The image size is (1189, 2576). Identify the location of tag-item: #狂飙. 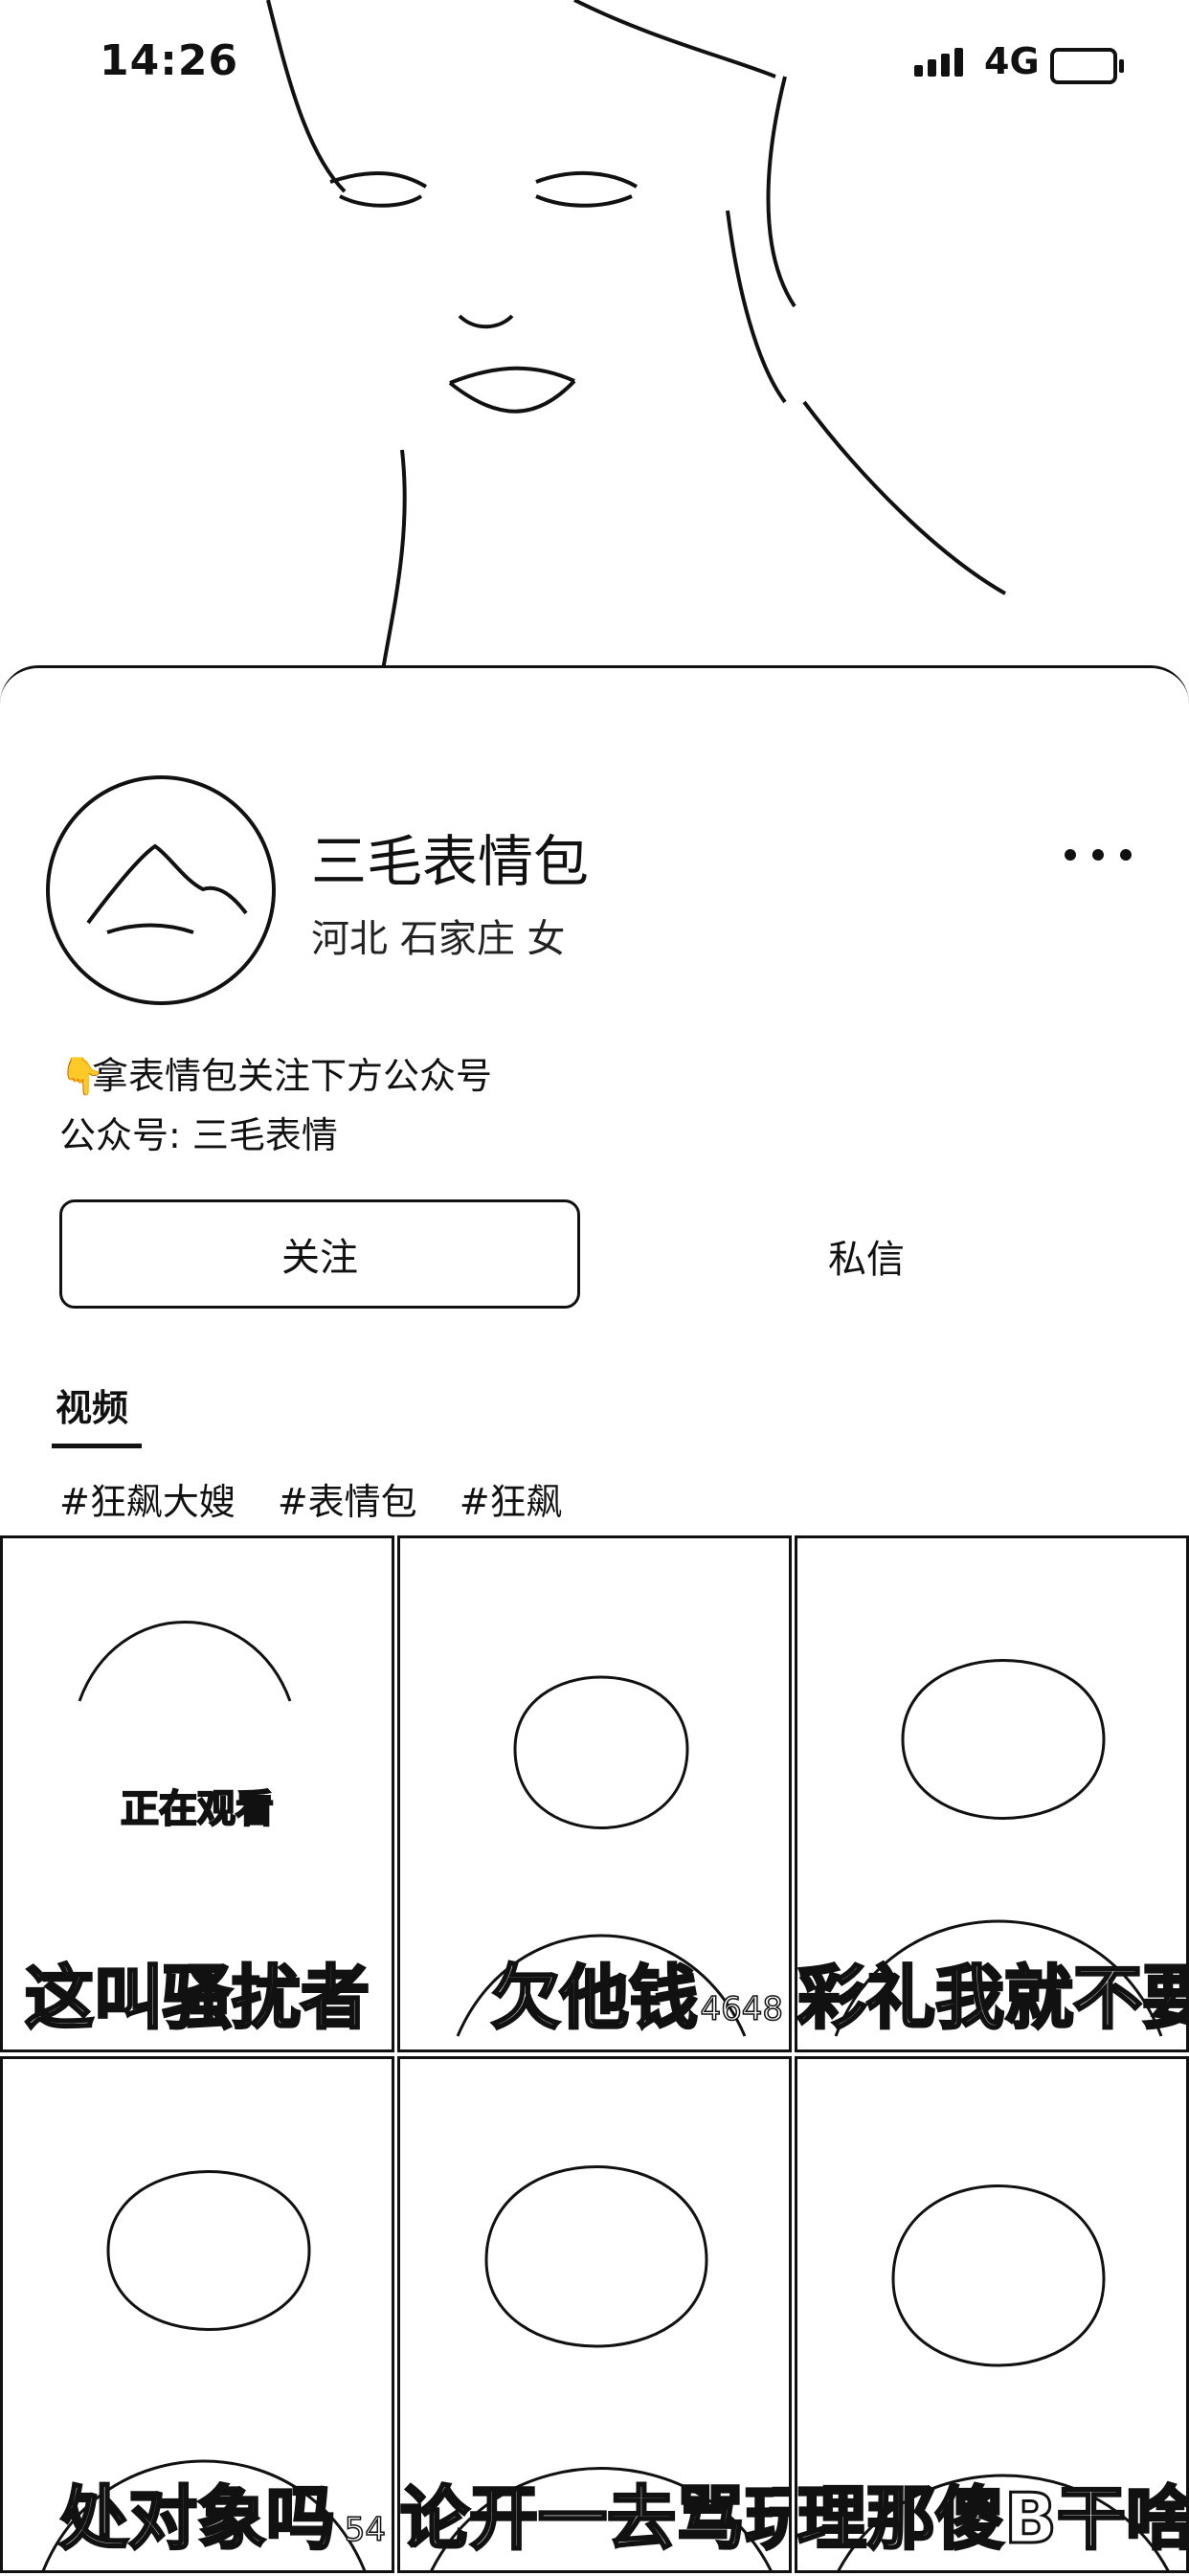
(511, 1499).